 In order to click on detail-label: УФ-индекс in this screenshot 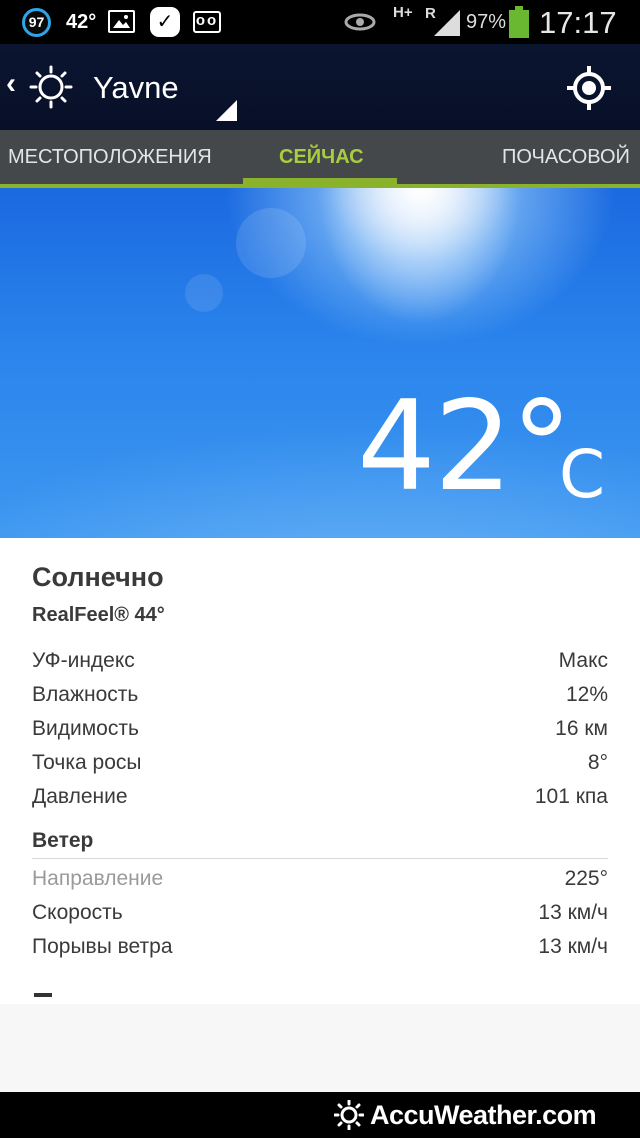, I will do `click(83, 660)`.